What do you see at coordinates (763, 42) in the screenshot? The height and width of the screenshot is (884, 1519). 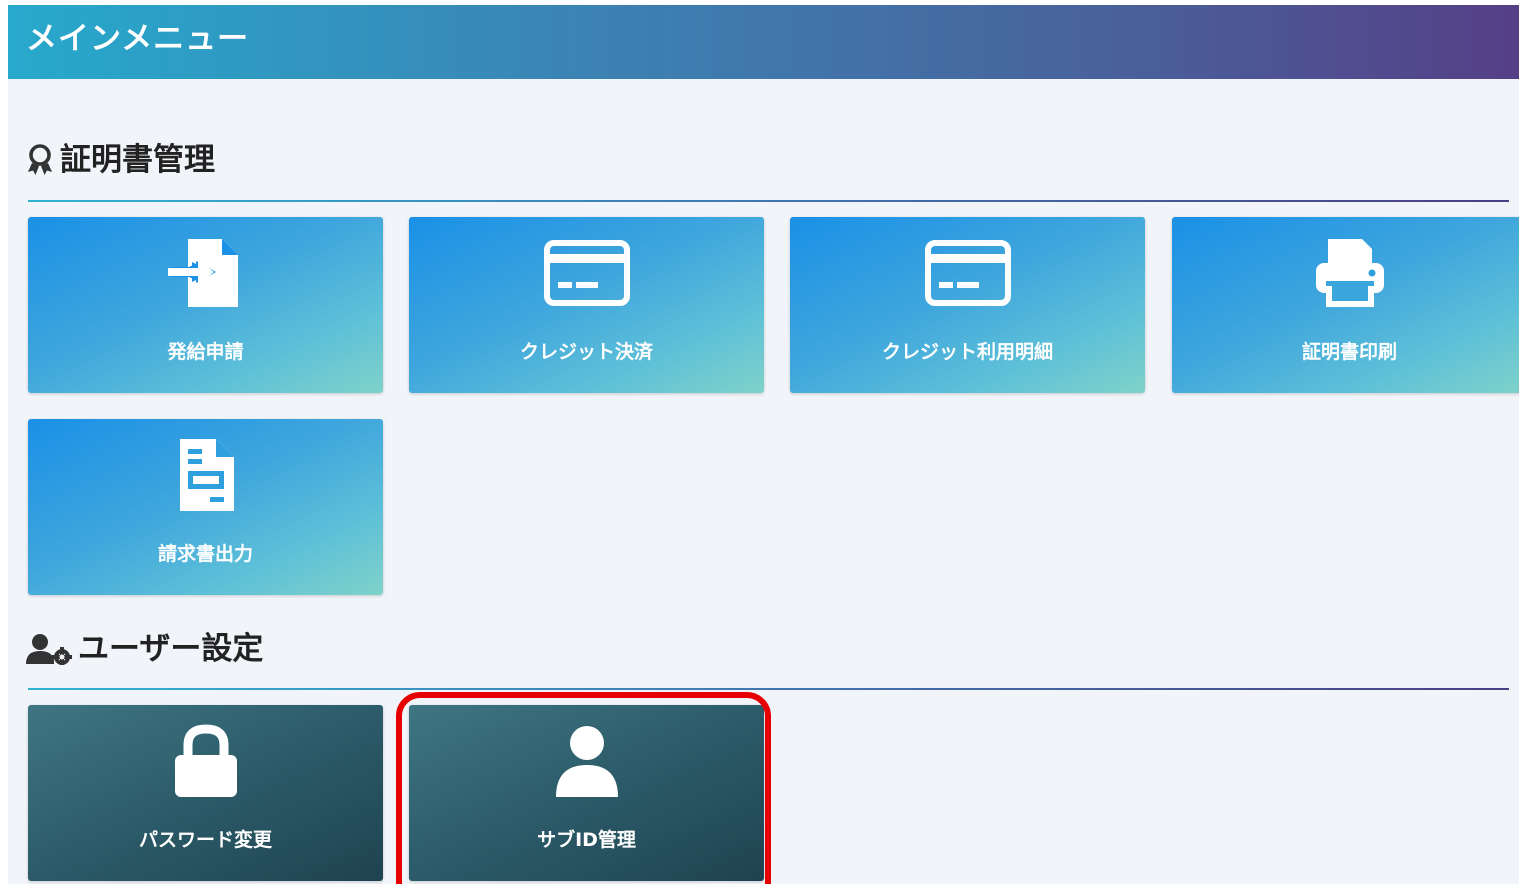 I see `page-header: メインメニュー` at bounding box center [763, 42].